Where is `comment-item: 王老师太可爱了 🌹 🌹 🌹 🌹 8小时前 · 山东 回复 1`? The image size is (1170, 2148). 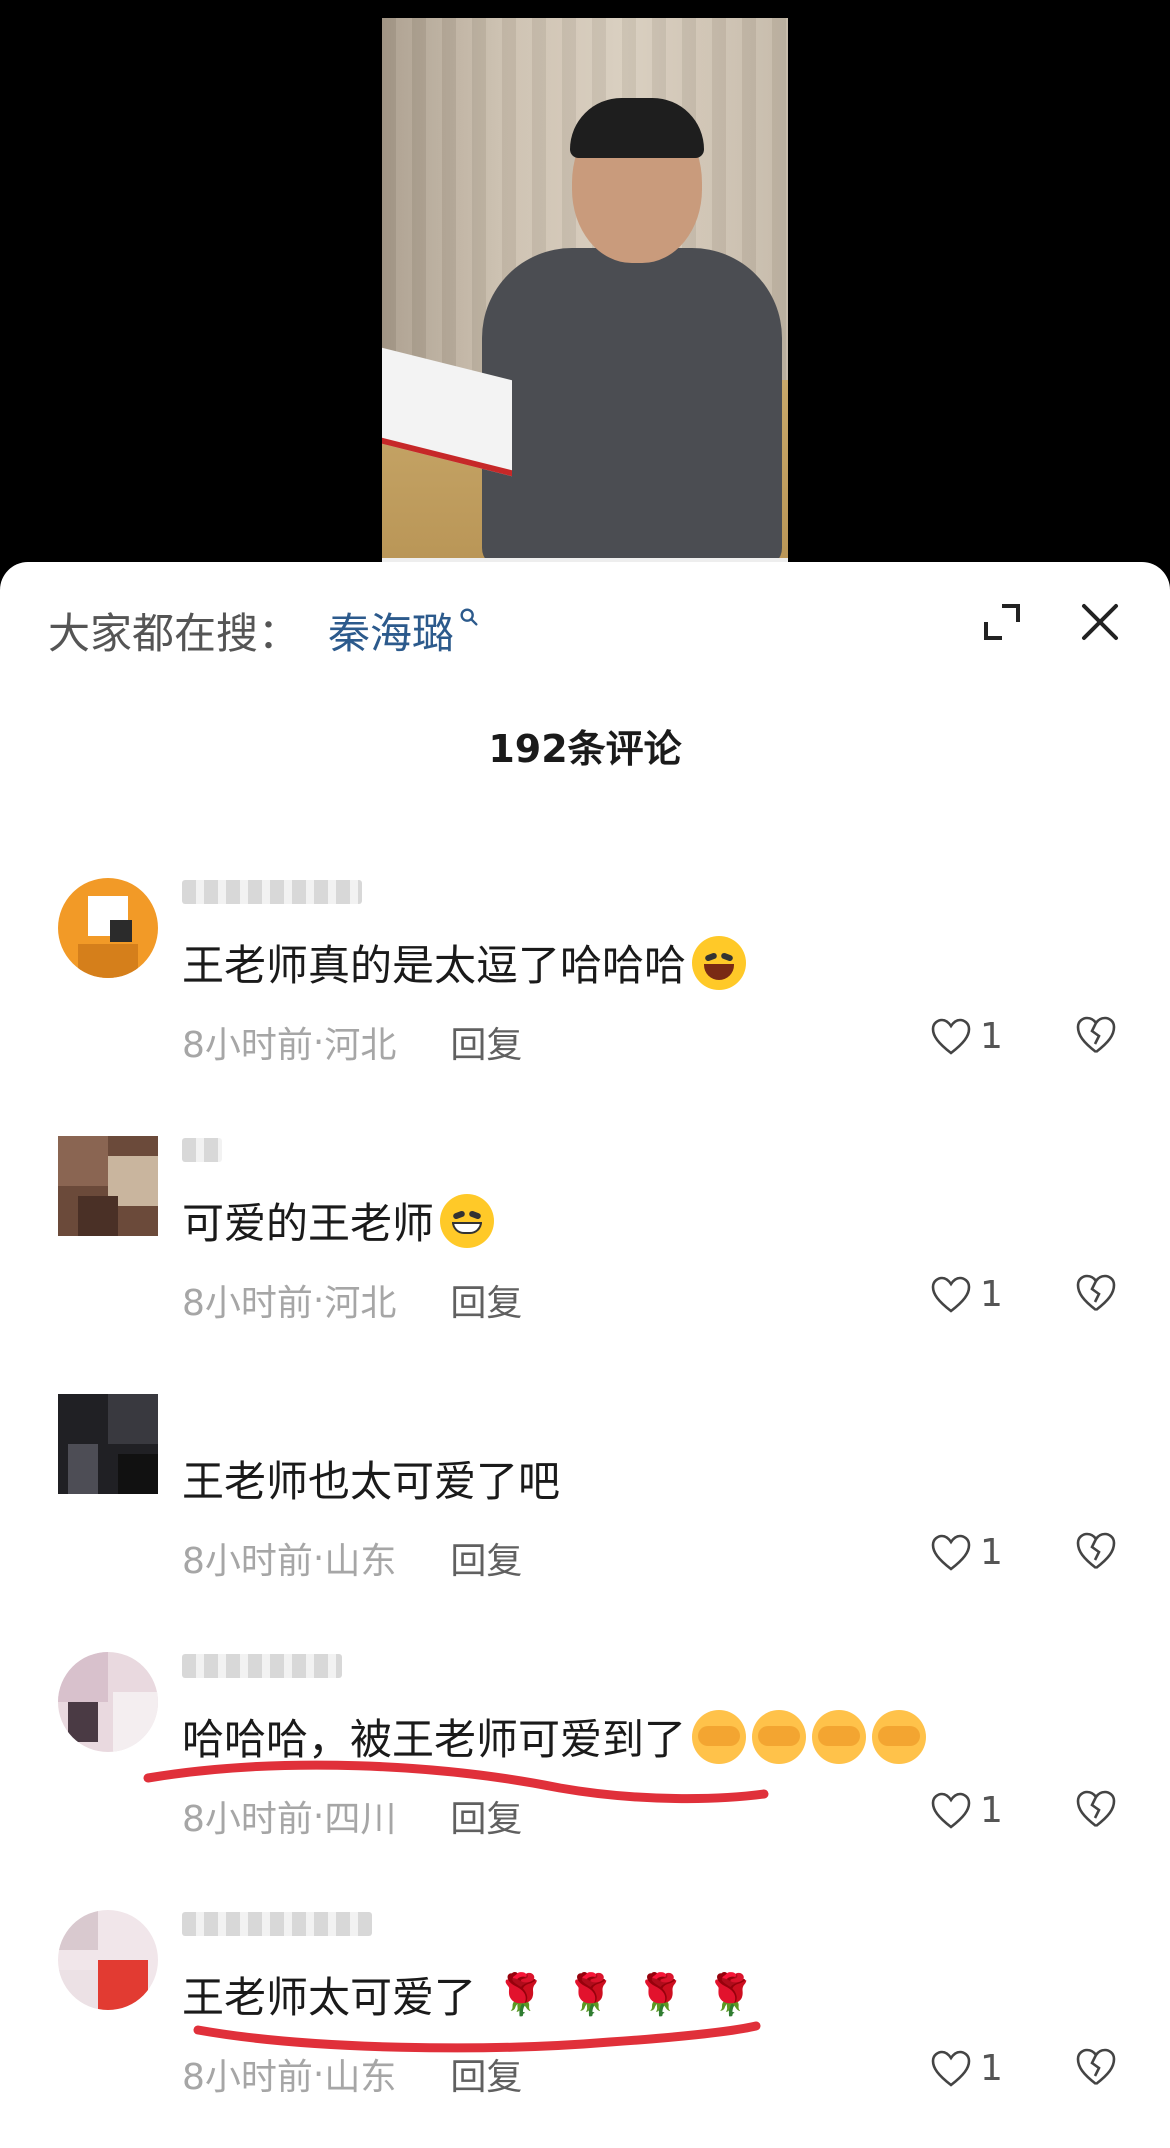
comment-item: 王老师太可爱了 🌹 🌹 🌹 🌹 8小时前 · 山东 回复 1 is located at coordinates (585, 2010).